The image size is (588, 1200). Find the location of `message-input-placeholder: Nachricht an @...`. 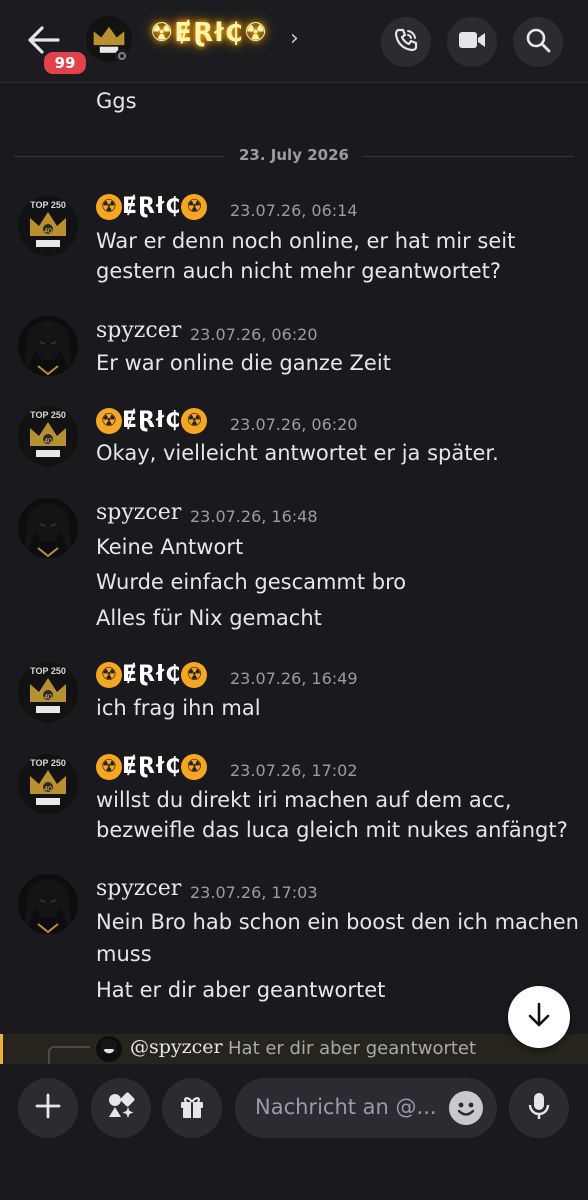

message-input-placeholder: Nachricht an @... is located at coordinates (346, 1107).